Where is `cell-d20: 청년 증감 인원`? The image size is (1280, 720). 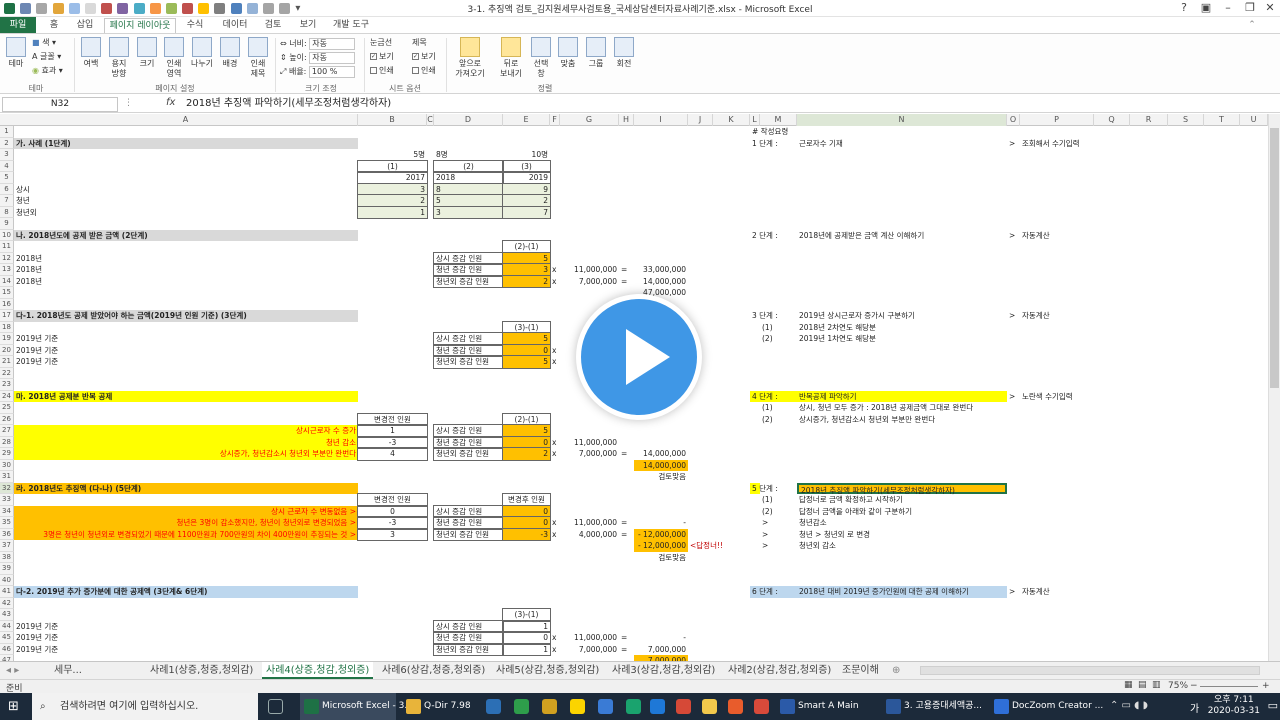 cell-d20: 청년 증감 인원 is located at coordinates (468, 350).